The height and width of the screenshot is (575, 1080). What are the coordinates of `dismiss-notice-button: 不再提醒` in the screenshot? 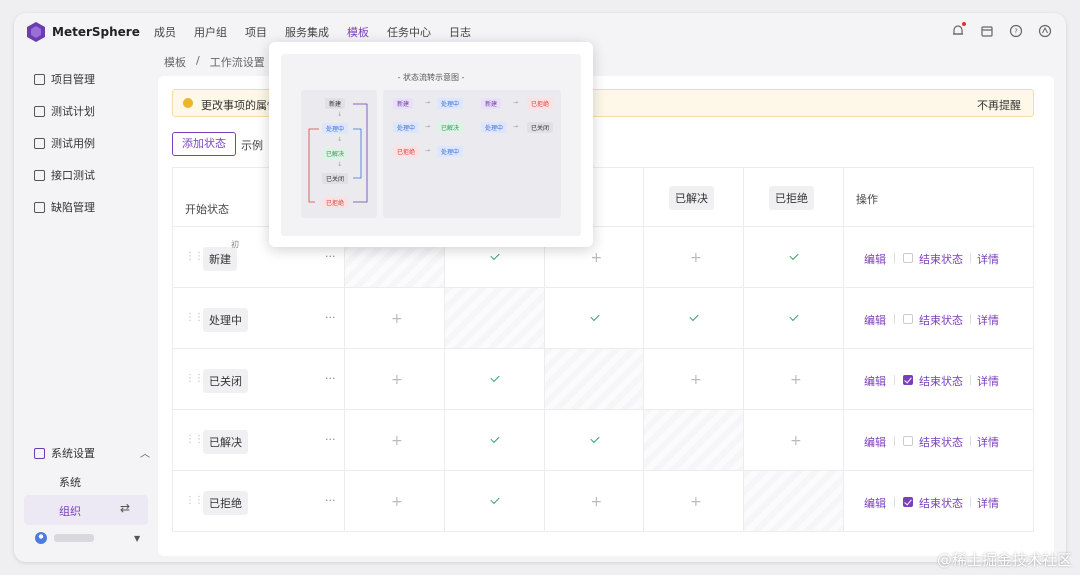 It's located at (999, 105).